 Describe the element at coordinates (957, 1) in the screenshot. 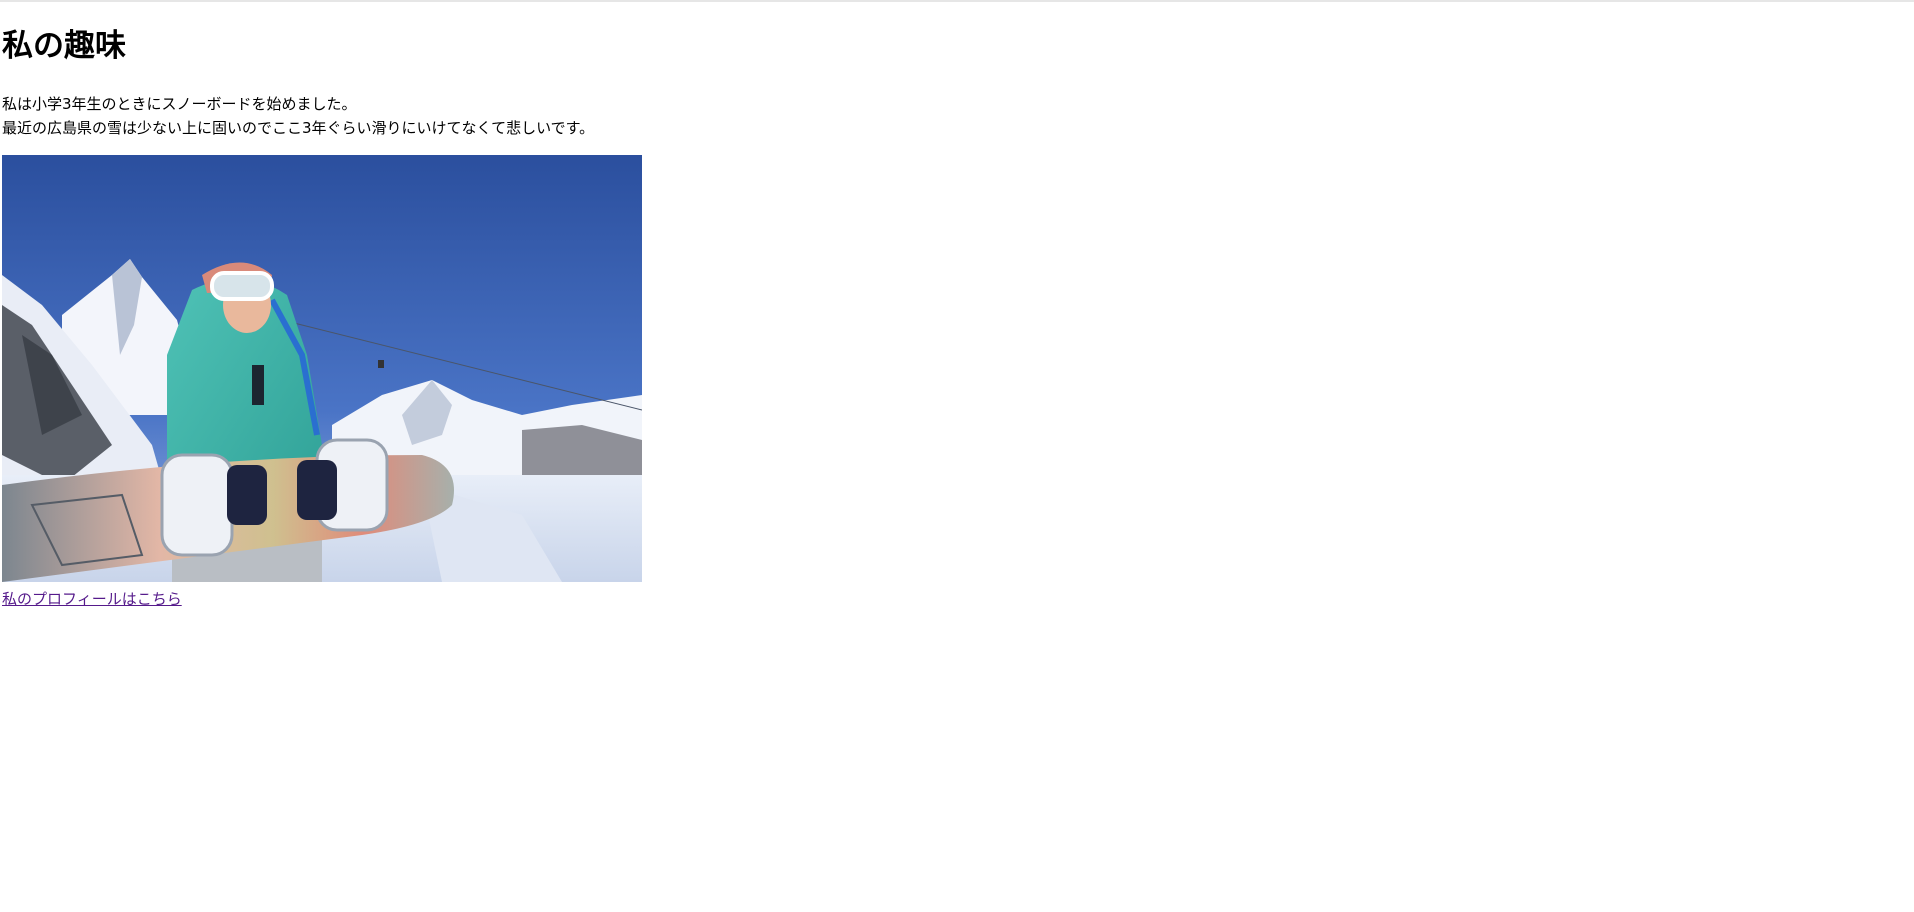

I see `top-border` at that location.